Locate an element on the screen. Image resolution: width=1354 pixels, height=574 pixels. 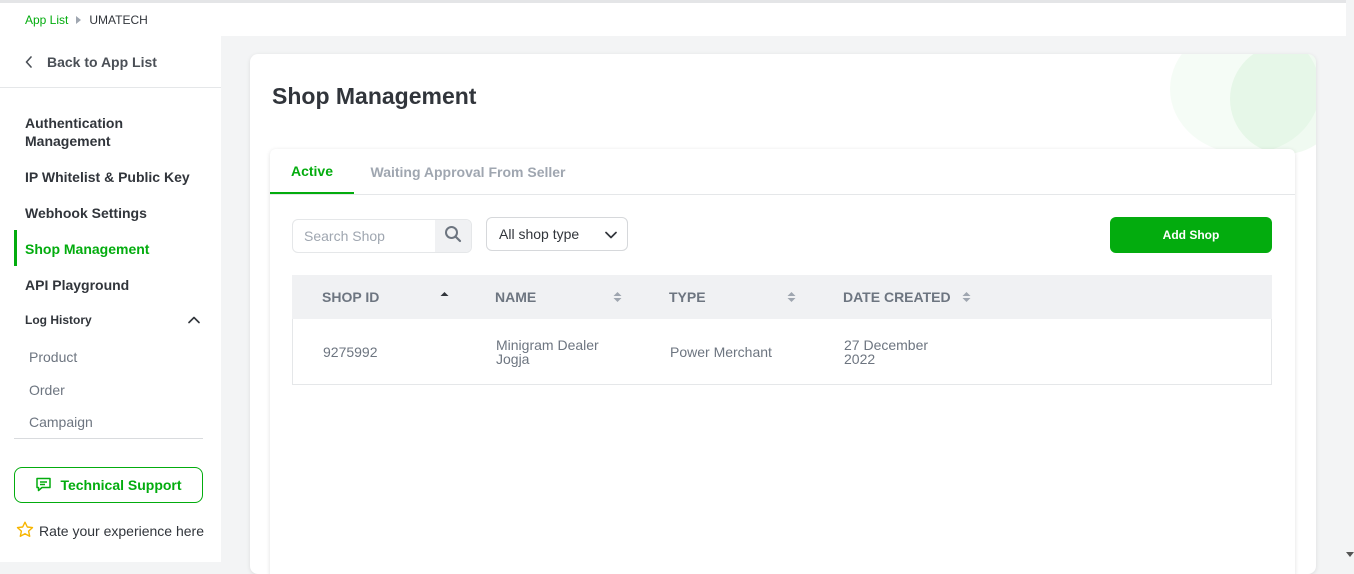
technical-support-label: Technical Support is located at coordinates (121, 485).